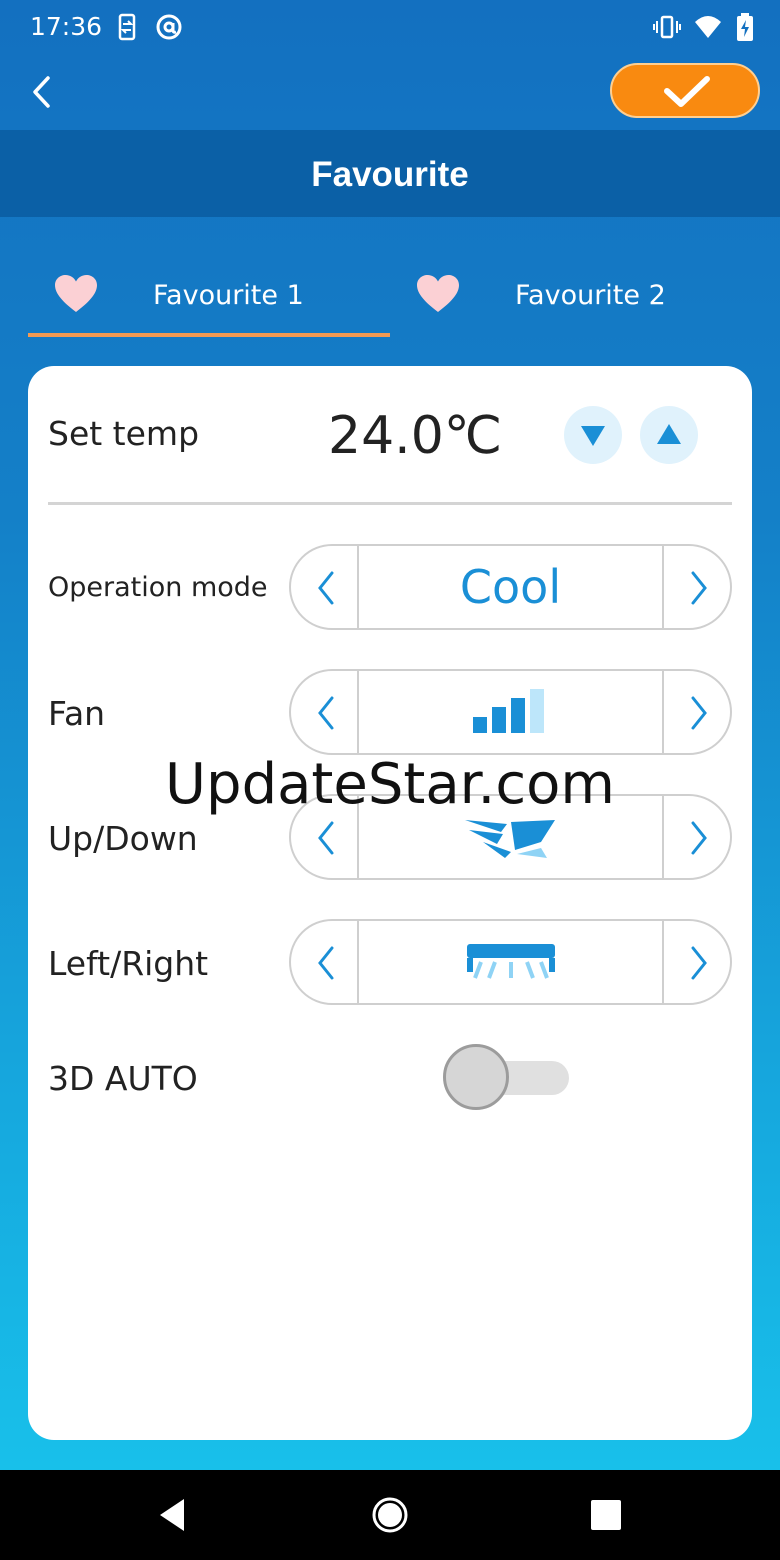 This screenshot has height=1560, width=780. I want to click on status-time: 17:36, so click(66, 26).